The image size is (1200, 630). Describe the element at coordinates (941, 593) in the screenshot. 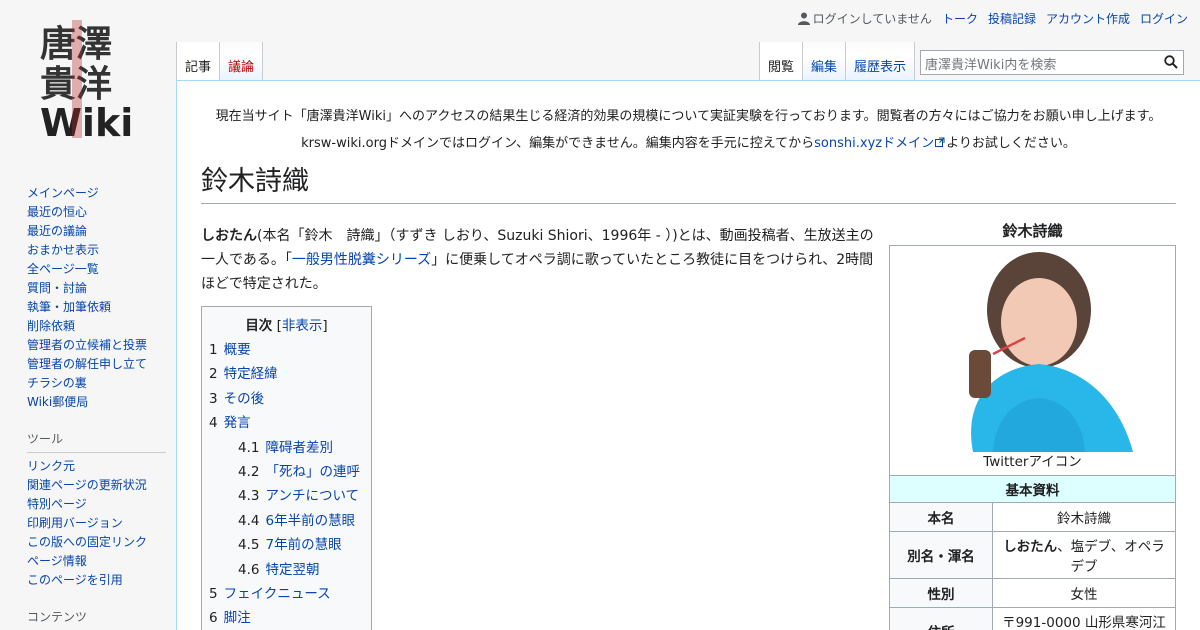

I see `infobox-label: 性別` at that location.